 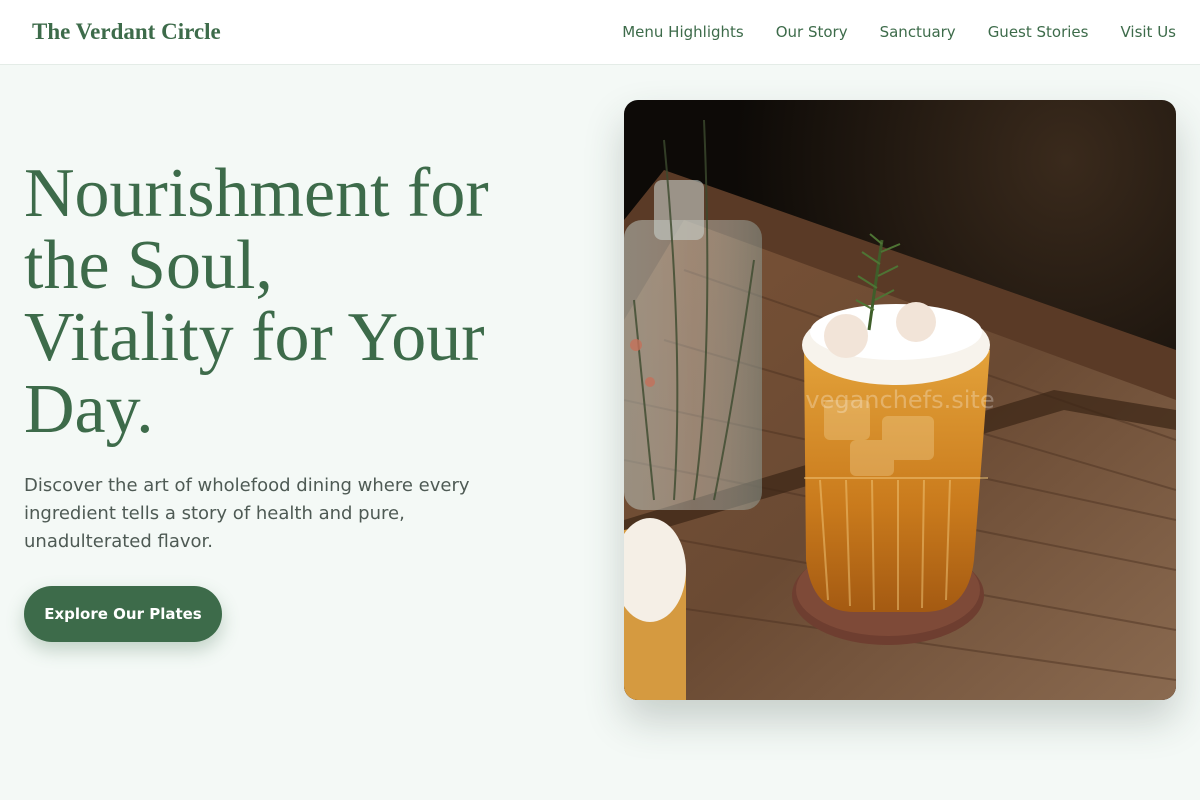 What do you see at coordinates (1148, 32) in the screenshot?
I see `nav-link-visit-us: Visit Us` at bounding box center [1148, 32].